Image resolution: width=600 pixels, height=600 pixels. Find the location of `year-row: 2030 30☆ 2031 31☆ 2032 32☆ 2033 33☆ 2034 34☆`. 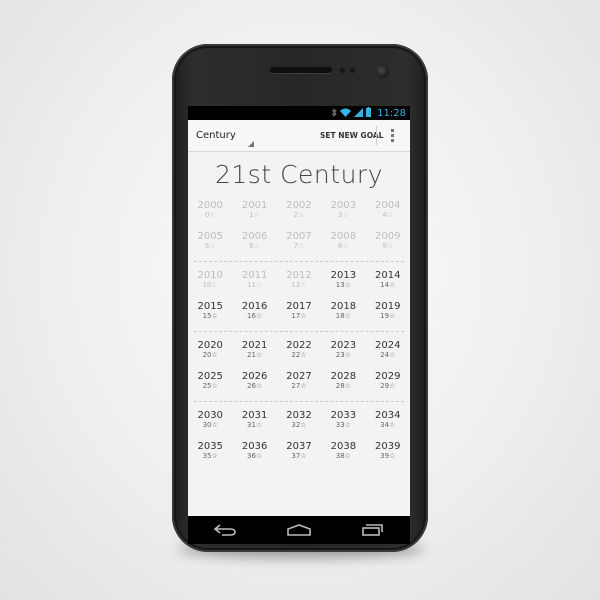

year-row: 2030 30☆ 2031 31☆ 2032 32☆ 2033 33☆ 2034 34☆ is located at coordinates (299, 422).